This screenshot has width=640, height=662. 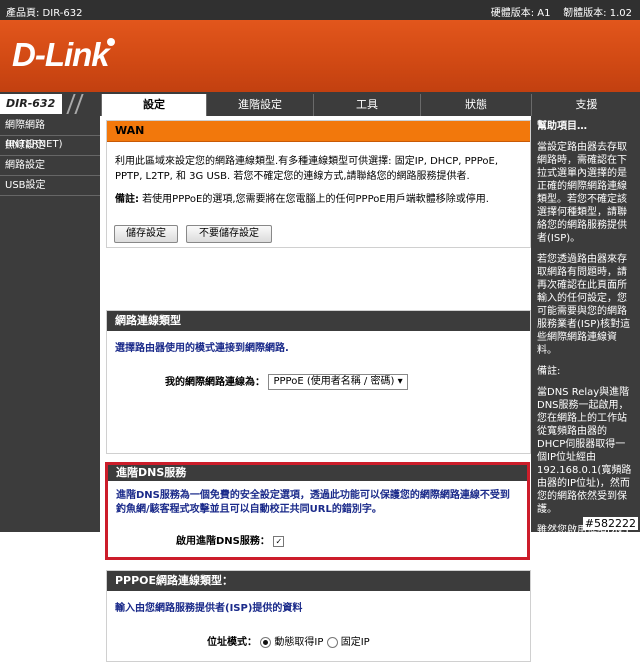 What do you see at coordinates (314, 199) in the screenshot?
I see `wan-note-text: 若使用PPPoE的選項,您需要將在您電腦上的任何PPPoE用戶端軟體移除或停用.` at bounding box center [314, 199].